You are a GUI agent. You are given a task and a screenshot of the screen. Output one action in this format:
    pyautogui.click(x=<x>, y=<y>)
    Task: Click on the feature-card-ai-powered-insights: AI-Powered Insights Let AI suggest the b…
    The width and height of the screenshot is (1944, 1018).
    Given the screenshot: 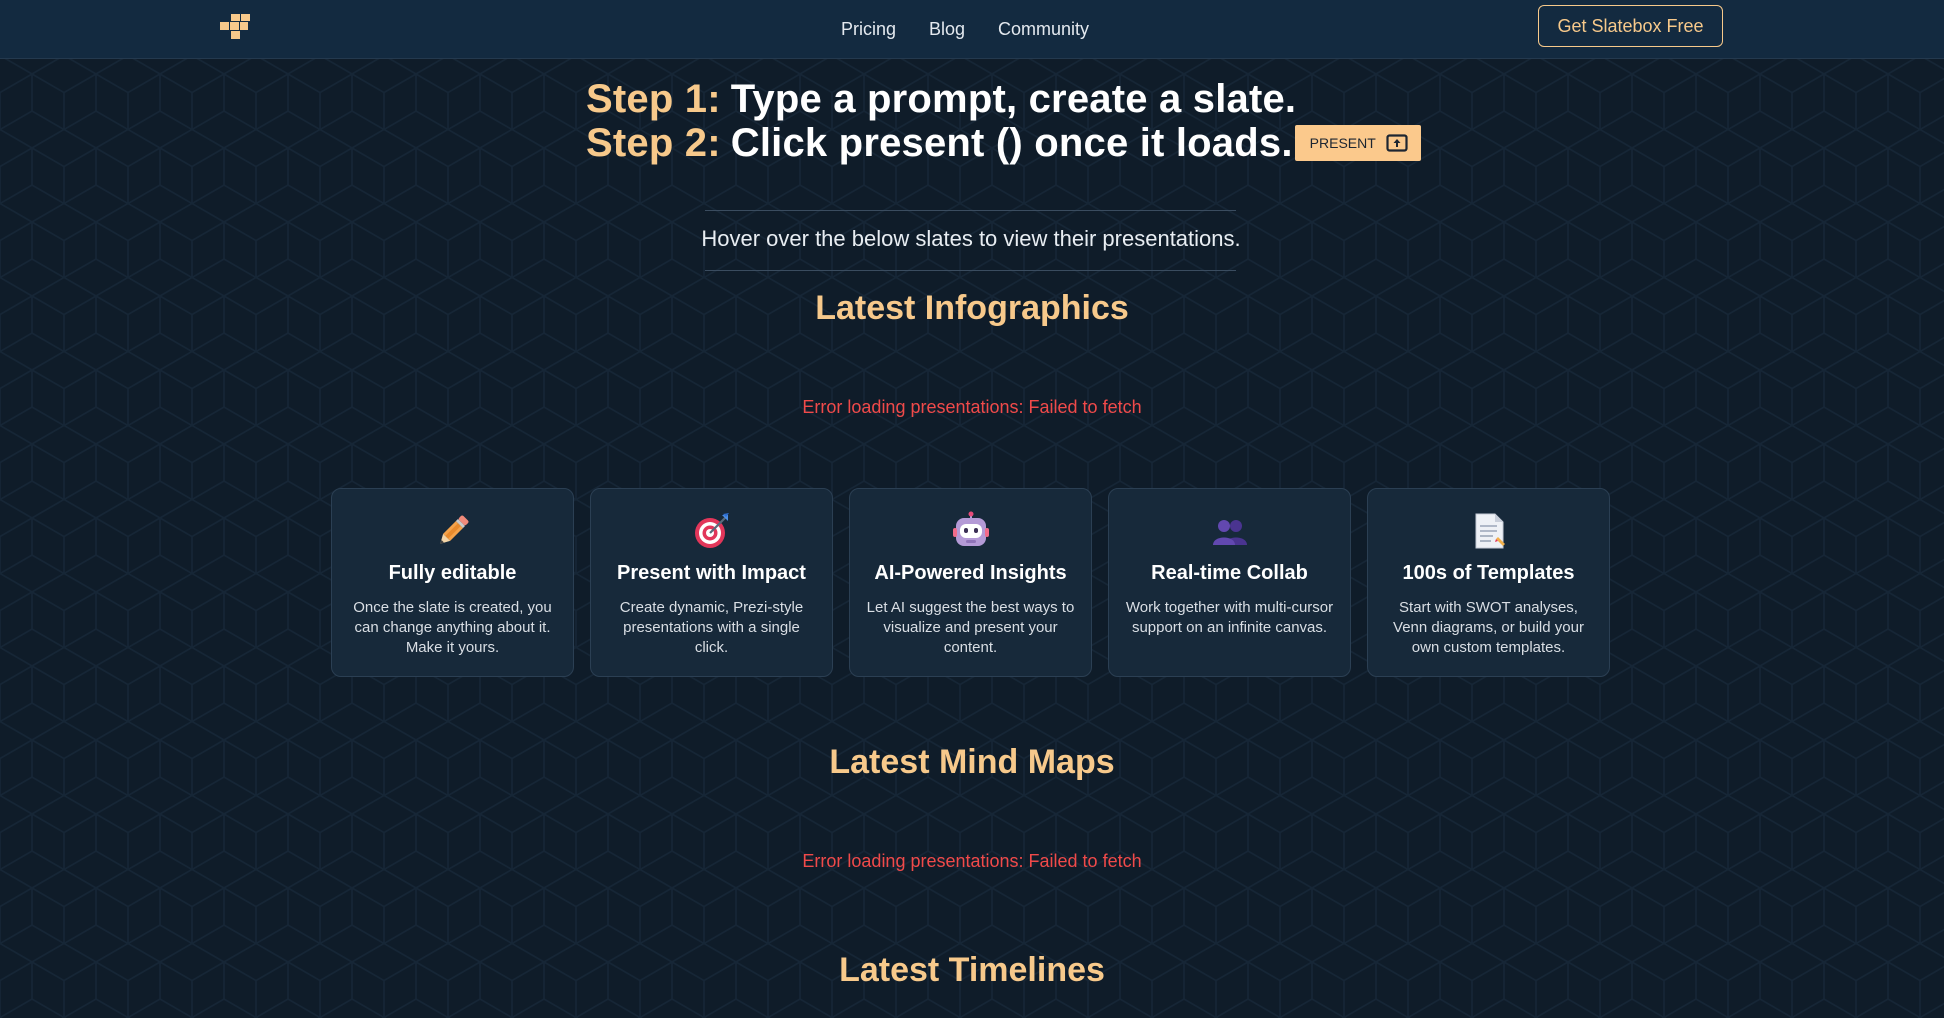 What is the action you would take?
    pyautogui.click(x=970, y=582)
    